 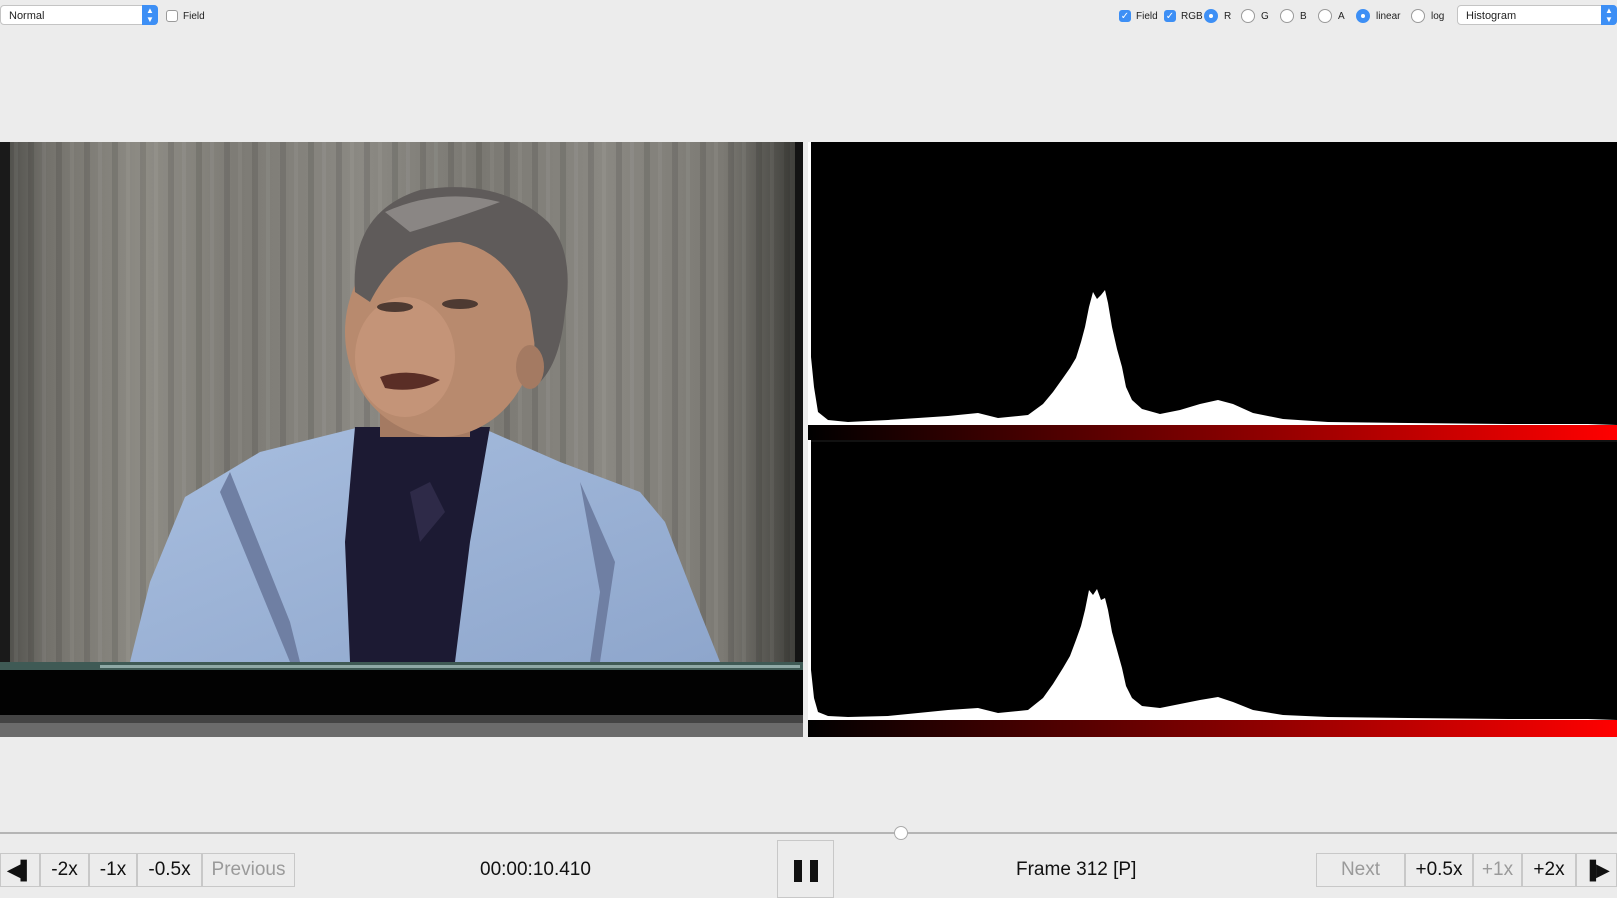 I want to click on timecode: 00:00:10.410, so click(x=535, y=869).